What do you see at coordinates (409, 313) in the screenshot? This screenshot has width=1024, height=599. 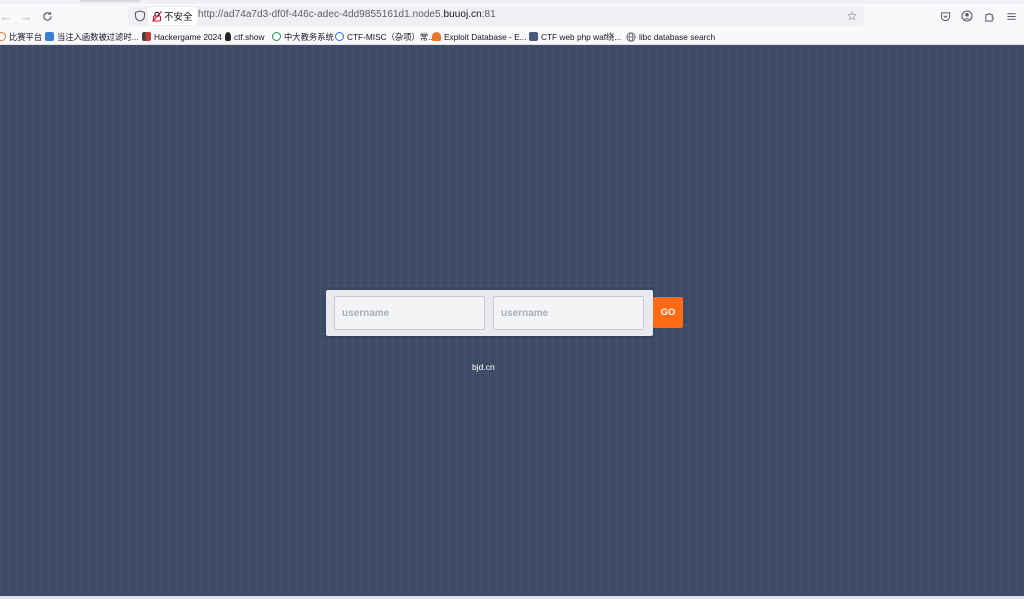 I see `username-input` at bounding box center [409, 313].